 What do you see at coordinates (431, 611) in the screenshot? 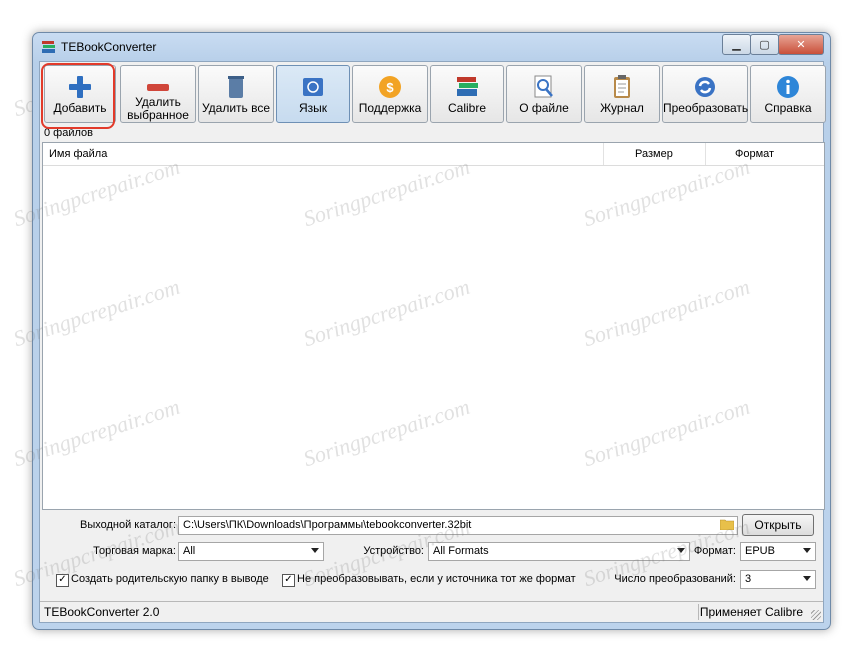
I see `status-bar: TEBookConverter 2.0 Применяет Calibre` at bounding box center [431, 611].